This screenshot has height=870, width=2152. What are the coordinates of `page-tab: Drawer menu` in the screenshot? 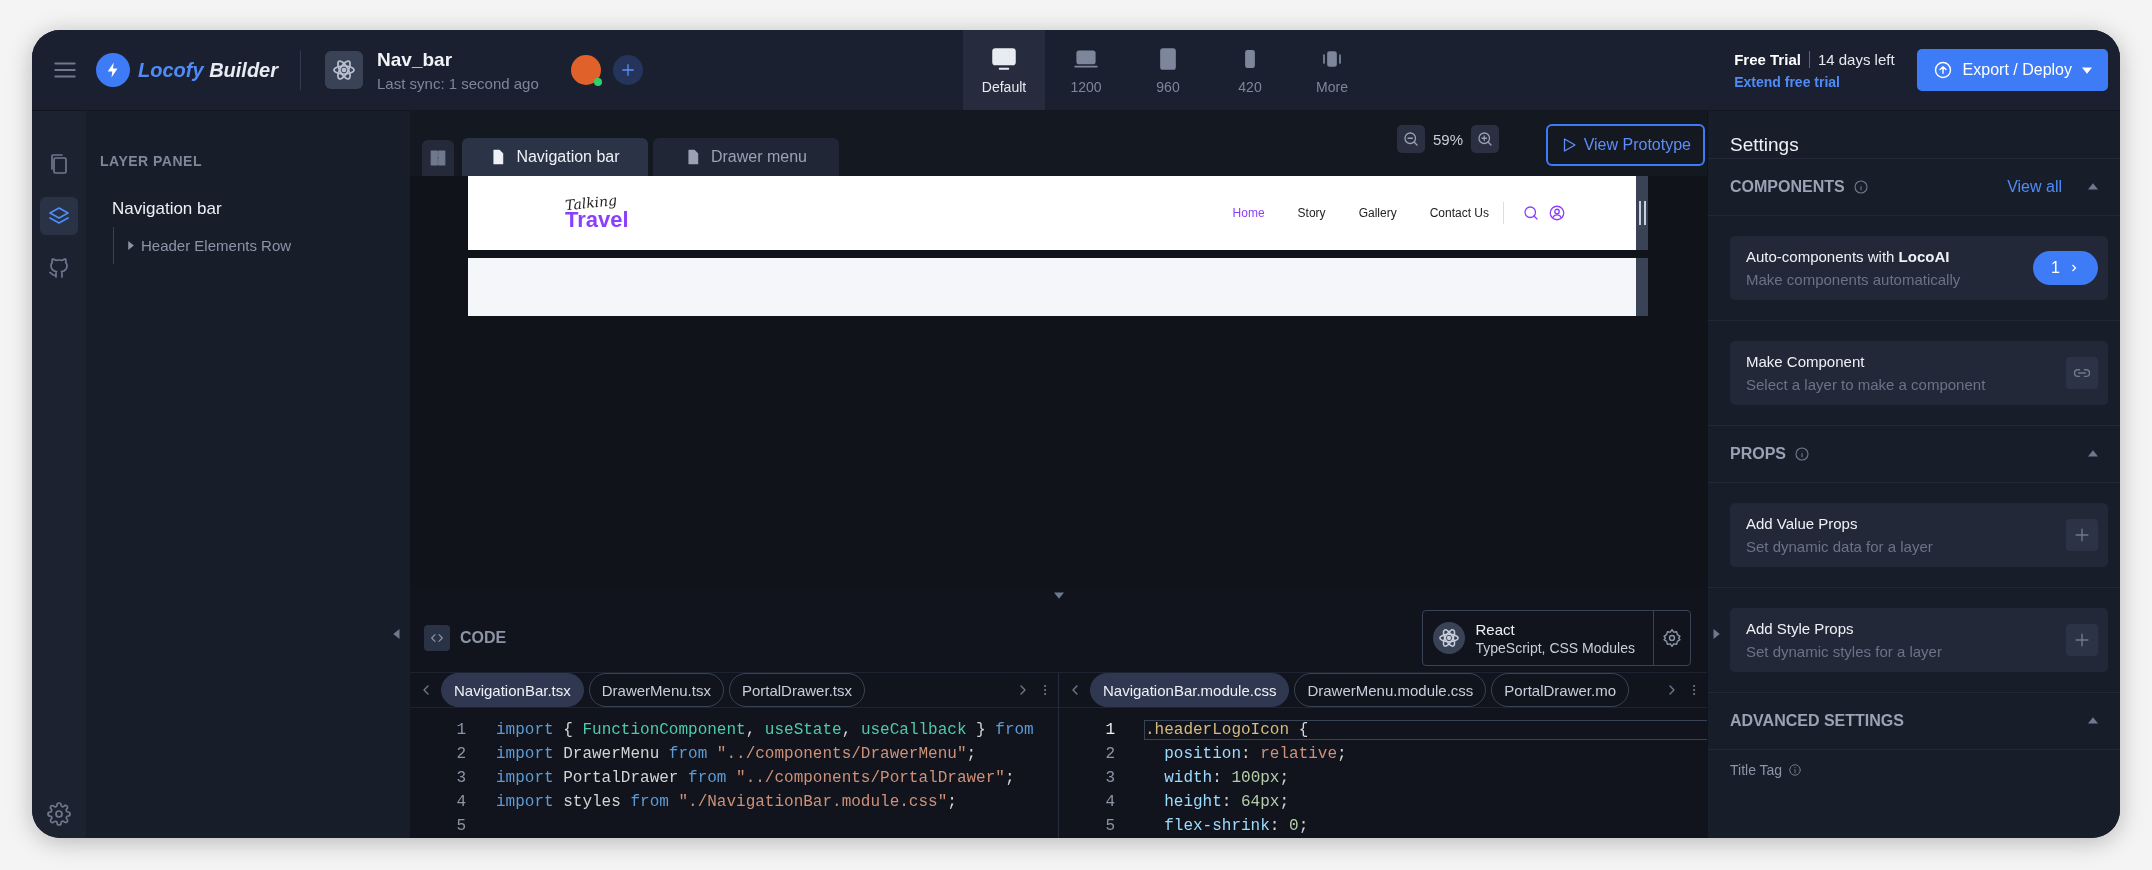 It's located at (746, 157).